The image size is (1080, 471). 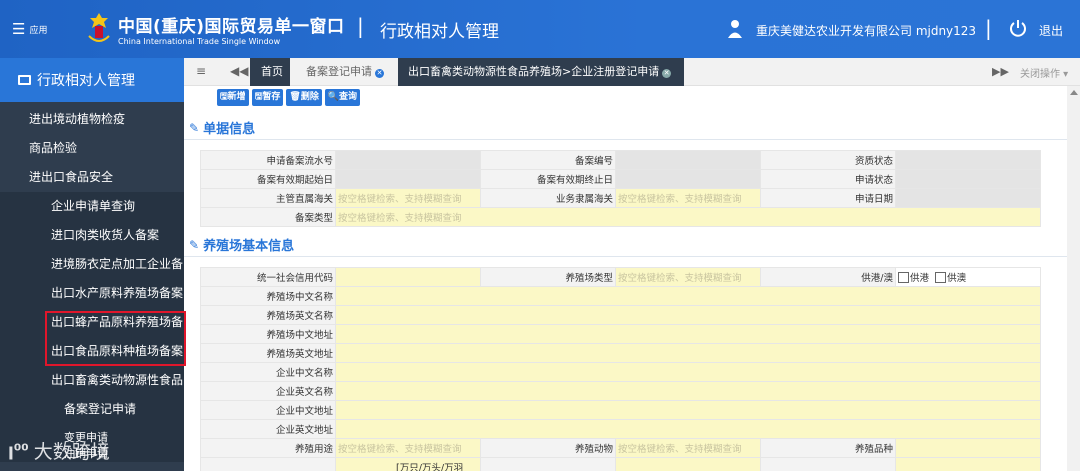 What do you see at coordinates (688, 160) in the screenshot?
I see `record-number-field` at bounding box center [688, 160].